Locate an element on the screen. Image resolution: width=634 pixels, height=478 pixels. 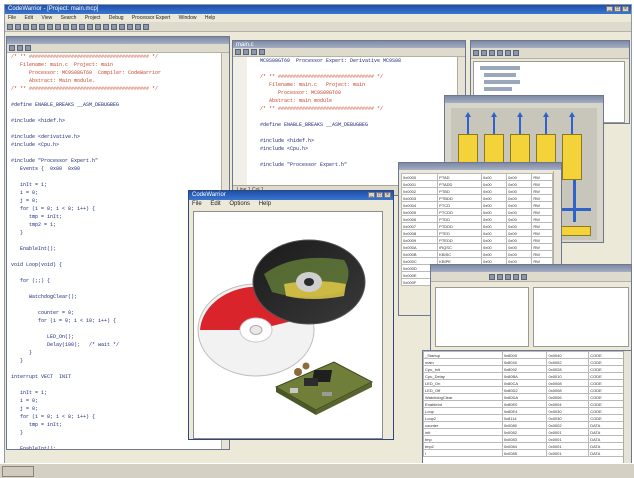
dialog-panel-right is located at coordinates (581, 317).